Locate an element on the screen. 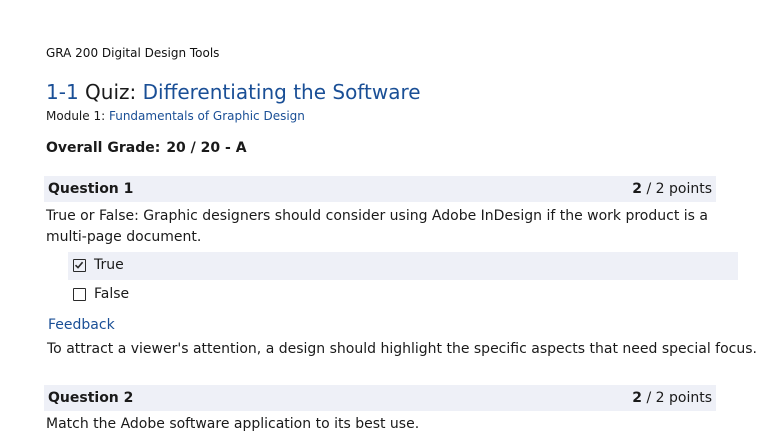 The height and width of the screenshot is (441, 784). checkbox-checked-icon is located at coordinates (79, 265).